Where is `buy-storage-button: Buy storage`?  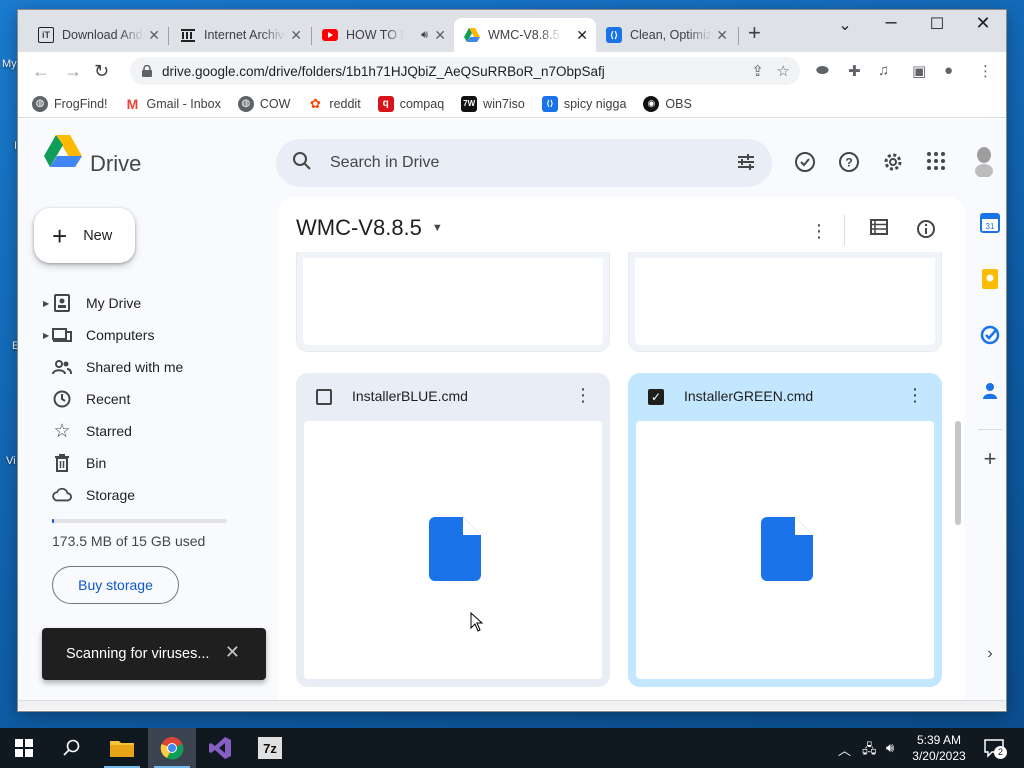 buy-storage-button: Buy storage is located at coordinates (115, 585).